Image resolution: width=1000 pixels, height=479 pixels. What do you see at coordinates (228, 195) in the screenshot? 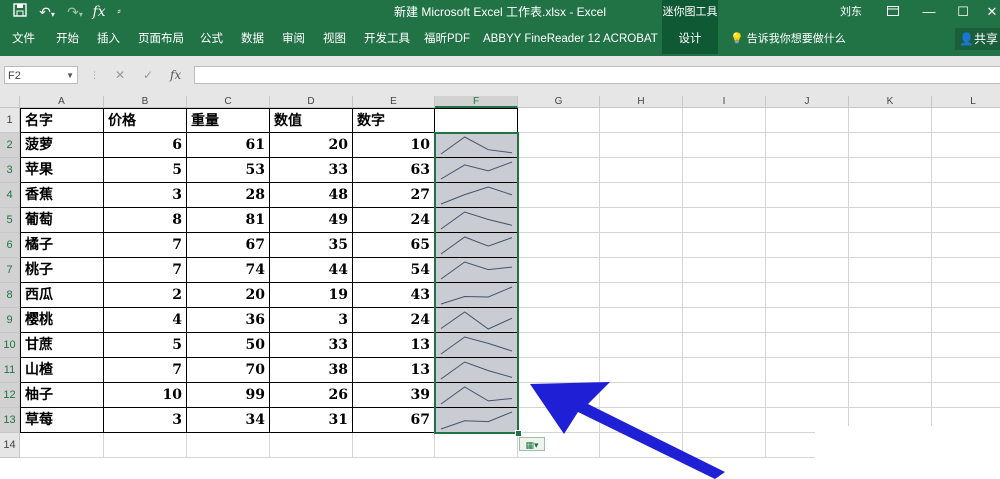
I see `cell-c4: 28` at bounding box center [228, 195].